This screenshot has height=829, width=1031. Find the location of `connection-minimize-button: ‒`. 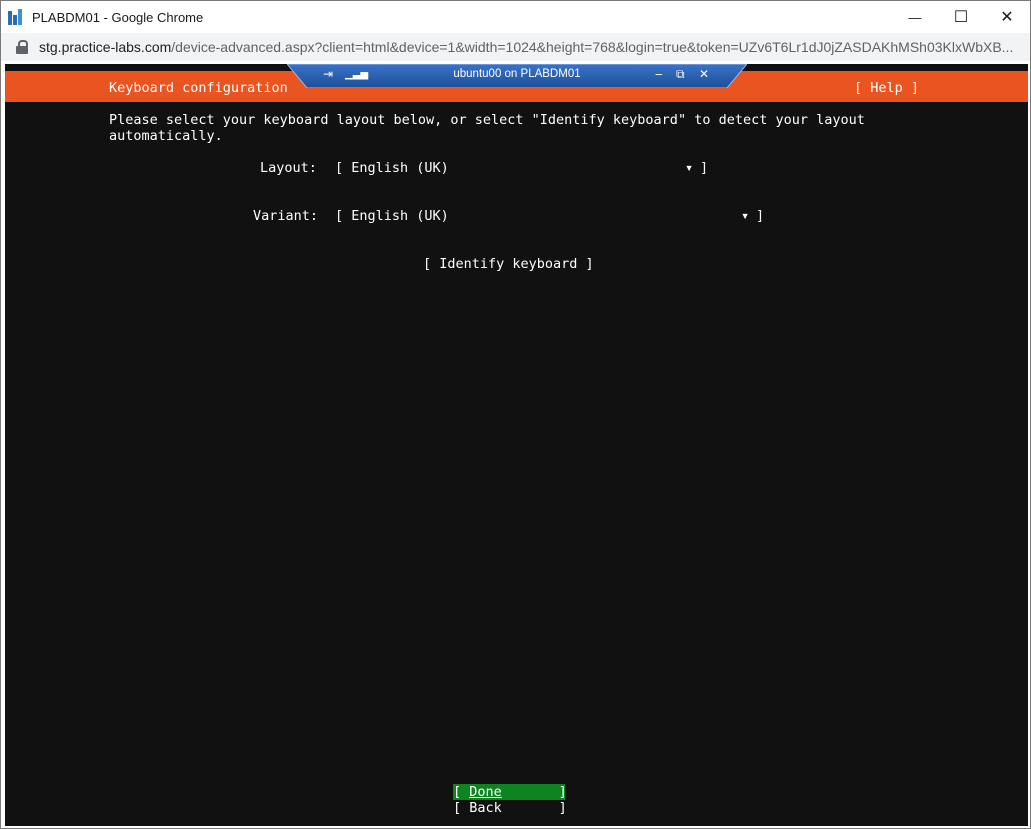

connection-minimize-button: ‒ is located at coordinates (659, 74).